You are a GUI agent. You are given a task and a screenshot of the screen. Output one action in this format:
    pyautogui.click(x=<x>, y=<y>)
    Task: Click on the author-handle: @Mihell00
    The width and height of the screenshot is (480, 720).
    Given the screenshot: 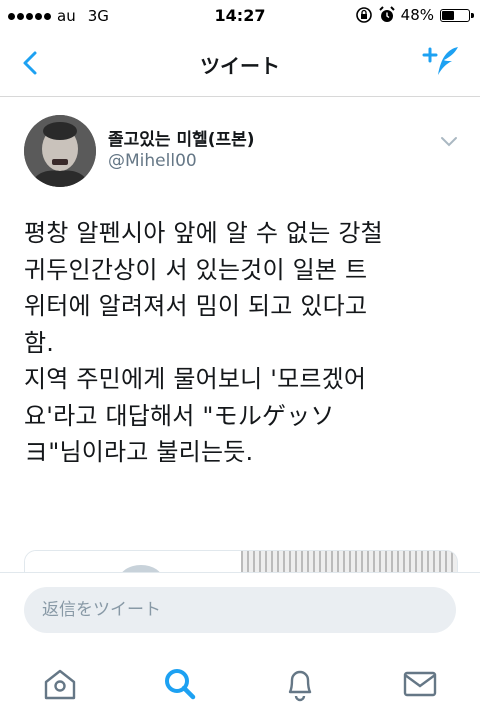 What is the action you would take?
    pyautogui.click(x=152, y=161)
    